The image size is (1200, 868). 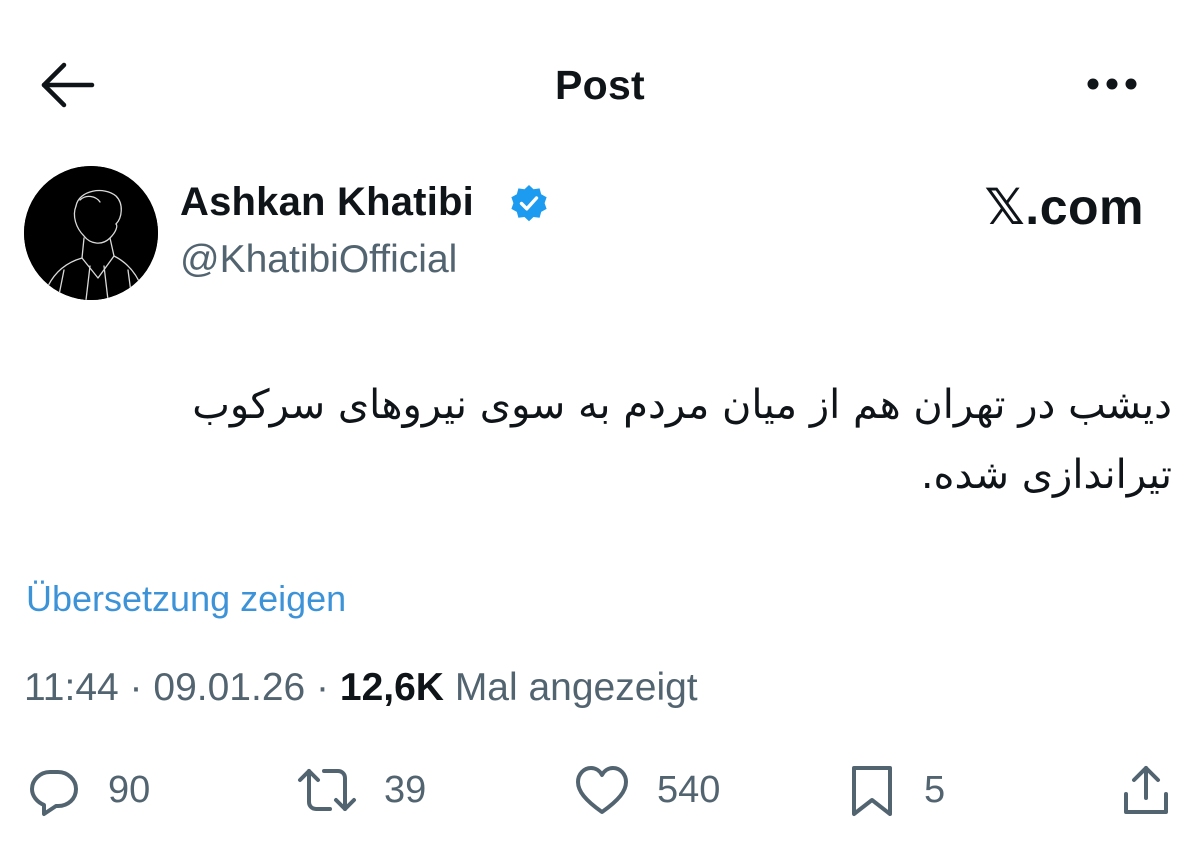 I want to click on action-bar: 90 39 540 5, so click(x=600, y=790).